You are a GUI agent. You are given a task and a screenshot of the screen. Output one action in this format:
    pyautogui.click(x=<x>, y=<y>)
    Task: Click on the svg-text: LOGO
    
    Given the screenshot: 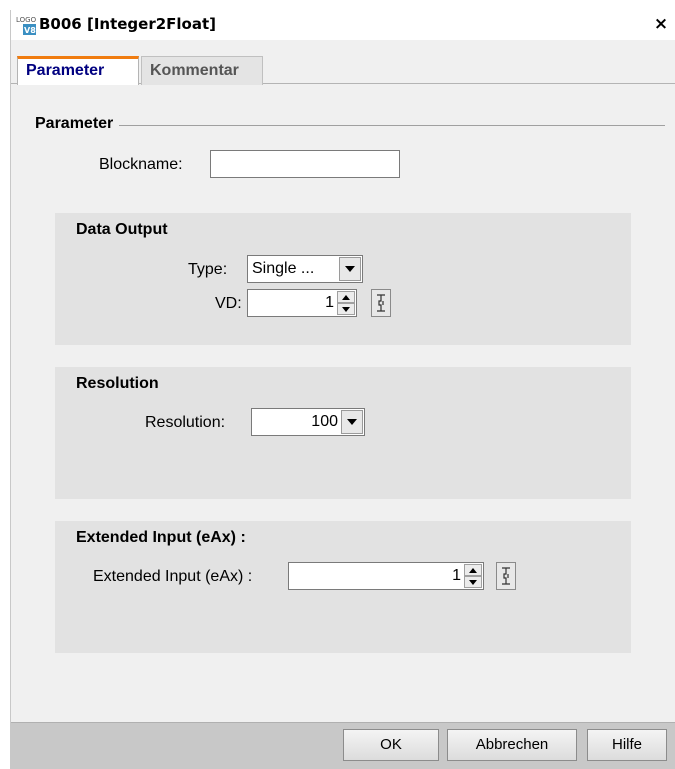 What is the action you would take?
    pyautogui.click(x=26, y=20)
    